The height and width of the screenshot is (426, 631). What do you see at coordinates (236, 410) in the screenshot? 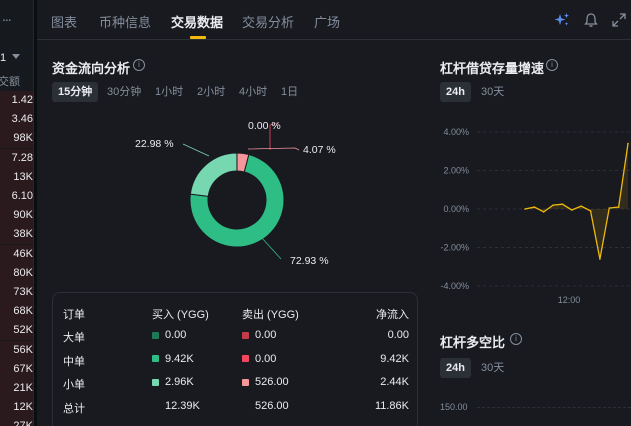
I see `table-row: 总计 12.39K 526.00 11.86K` at bounding box center [236, 410].